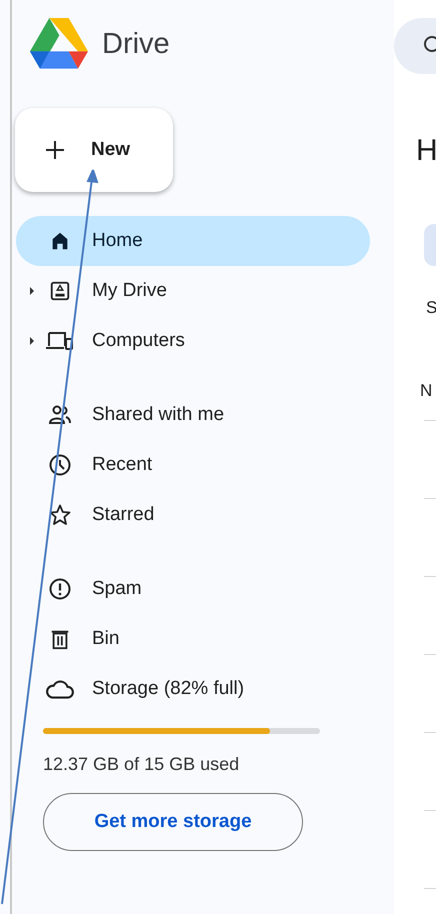  What do you see at coordinates (193, 589) in the screenshot?
I see `nav-item: Spam` at bounding box center [193, 589].